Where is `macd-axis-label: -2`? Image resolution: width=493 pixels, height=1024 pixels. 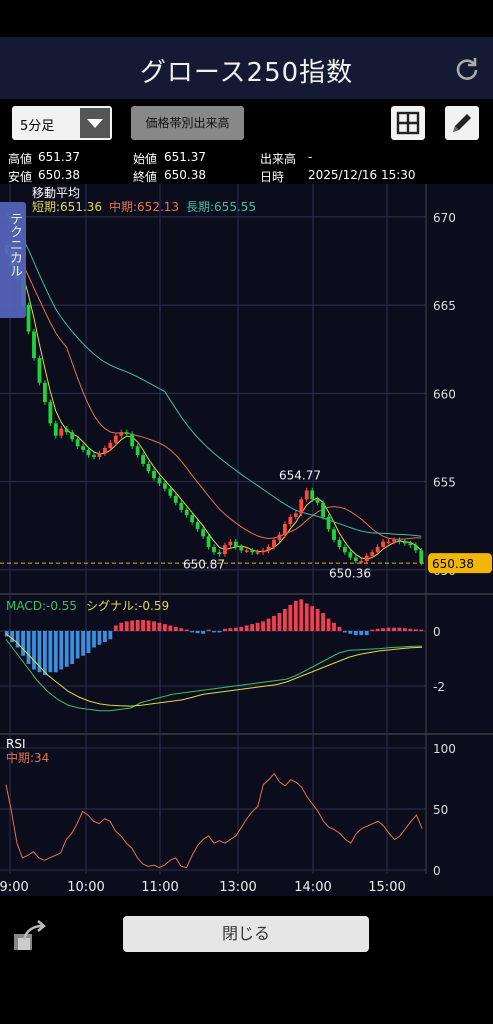
macd-axis-label: -2 is located at coordinates (439, 687).